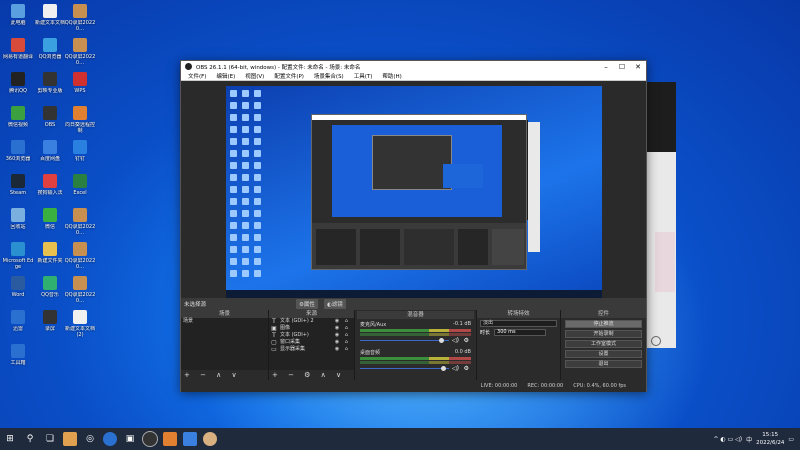 The width and height of the screenshot is (800, 450). What do you see at coordinates (210, 439) in the screenshot?
I see `avatar-icon` at bounding box center [210, 439].